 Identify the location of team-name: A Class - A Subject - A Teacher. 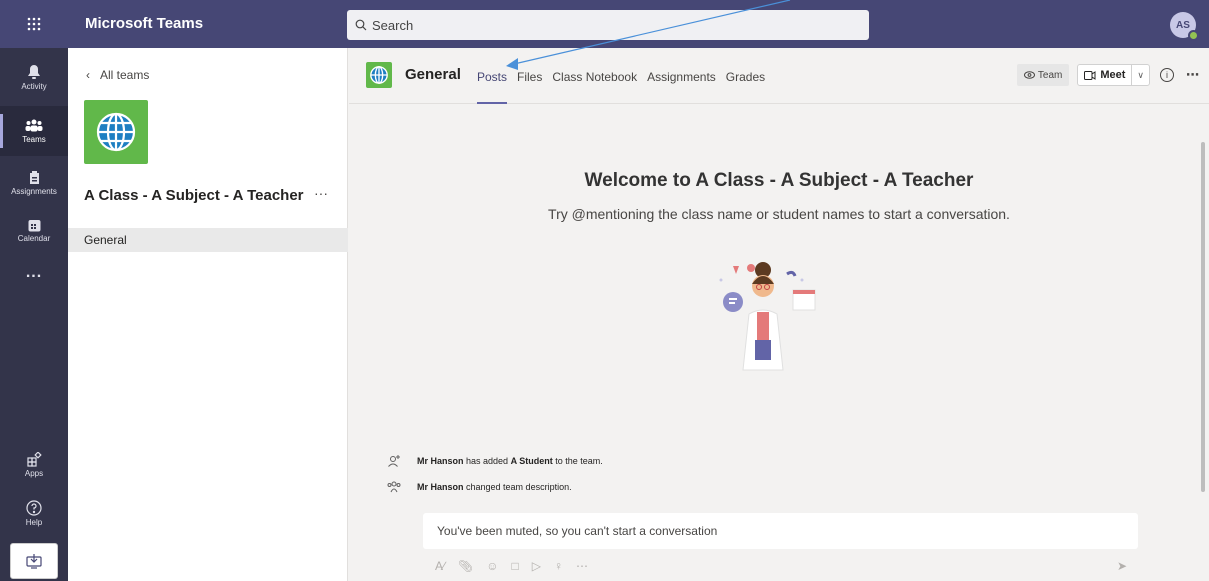
(194, 195).